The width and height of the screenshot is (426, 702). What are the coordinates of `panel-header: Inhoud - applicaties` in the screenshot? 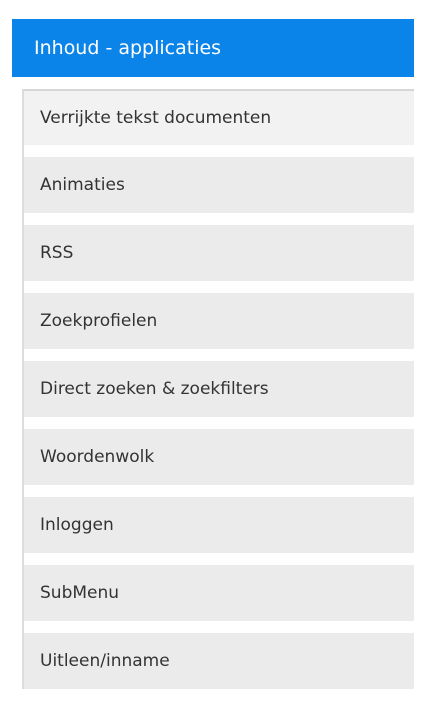 It's located at (213, 48).